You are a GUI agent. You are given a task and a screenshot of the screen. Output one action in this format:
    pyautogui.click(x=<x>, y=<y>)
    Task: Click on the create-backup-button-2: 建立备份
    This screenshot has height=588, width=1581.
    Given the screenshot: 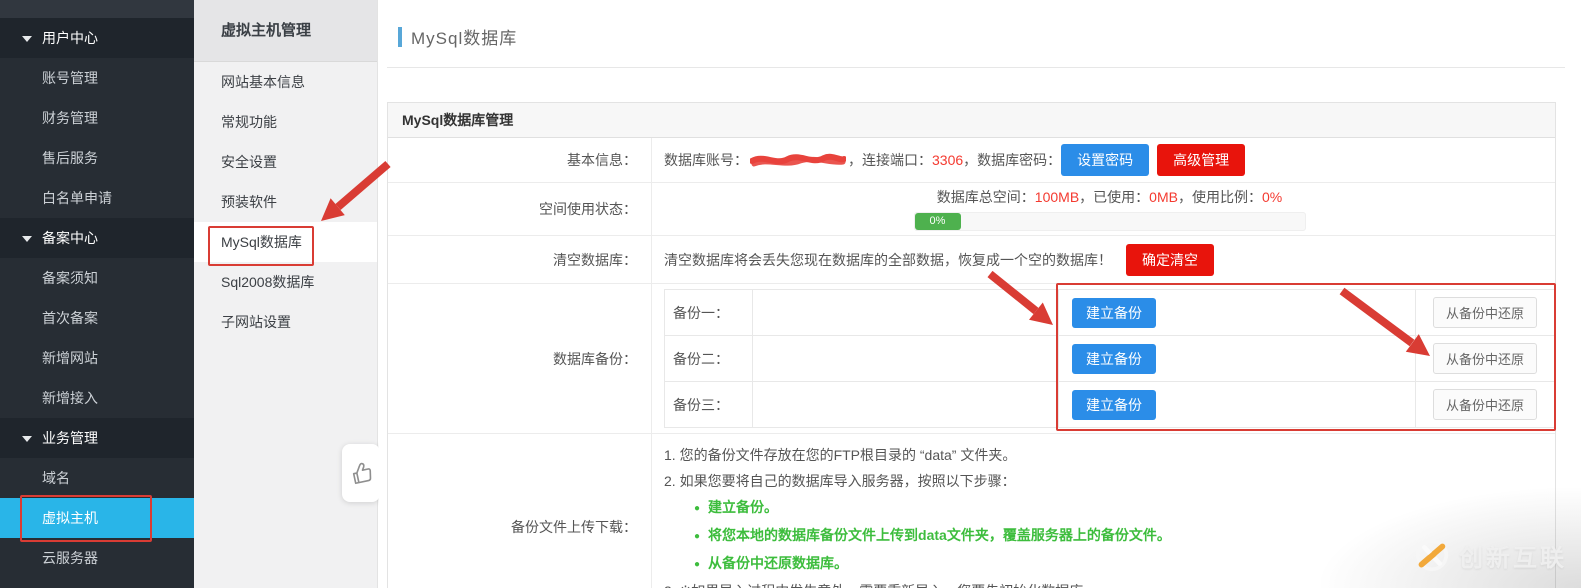 What is the action you would take?
    pyautogui.click(x=1114, y=358)
    